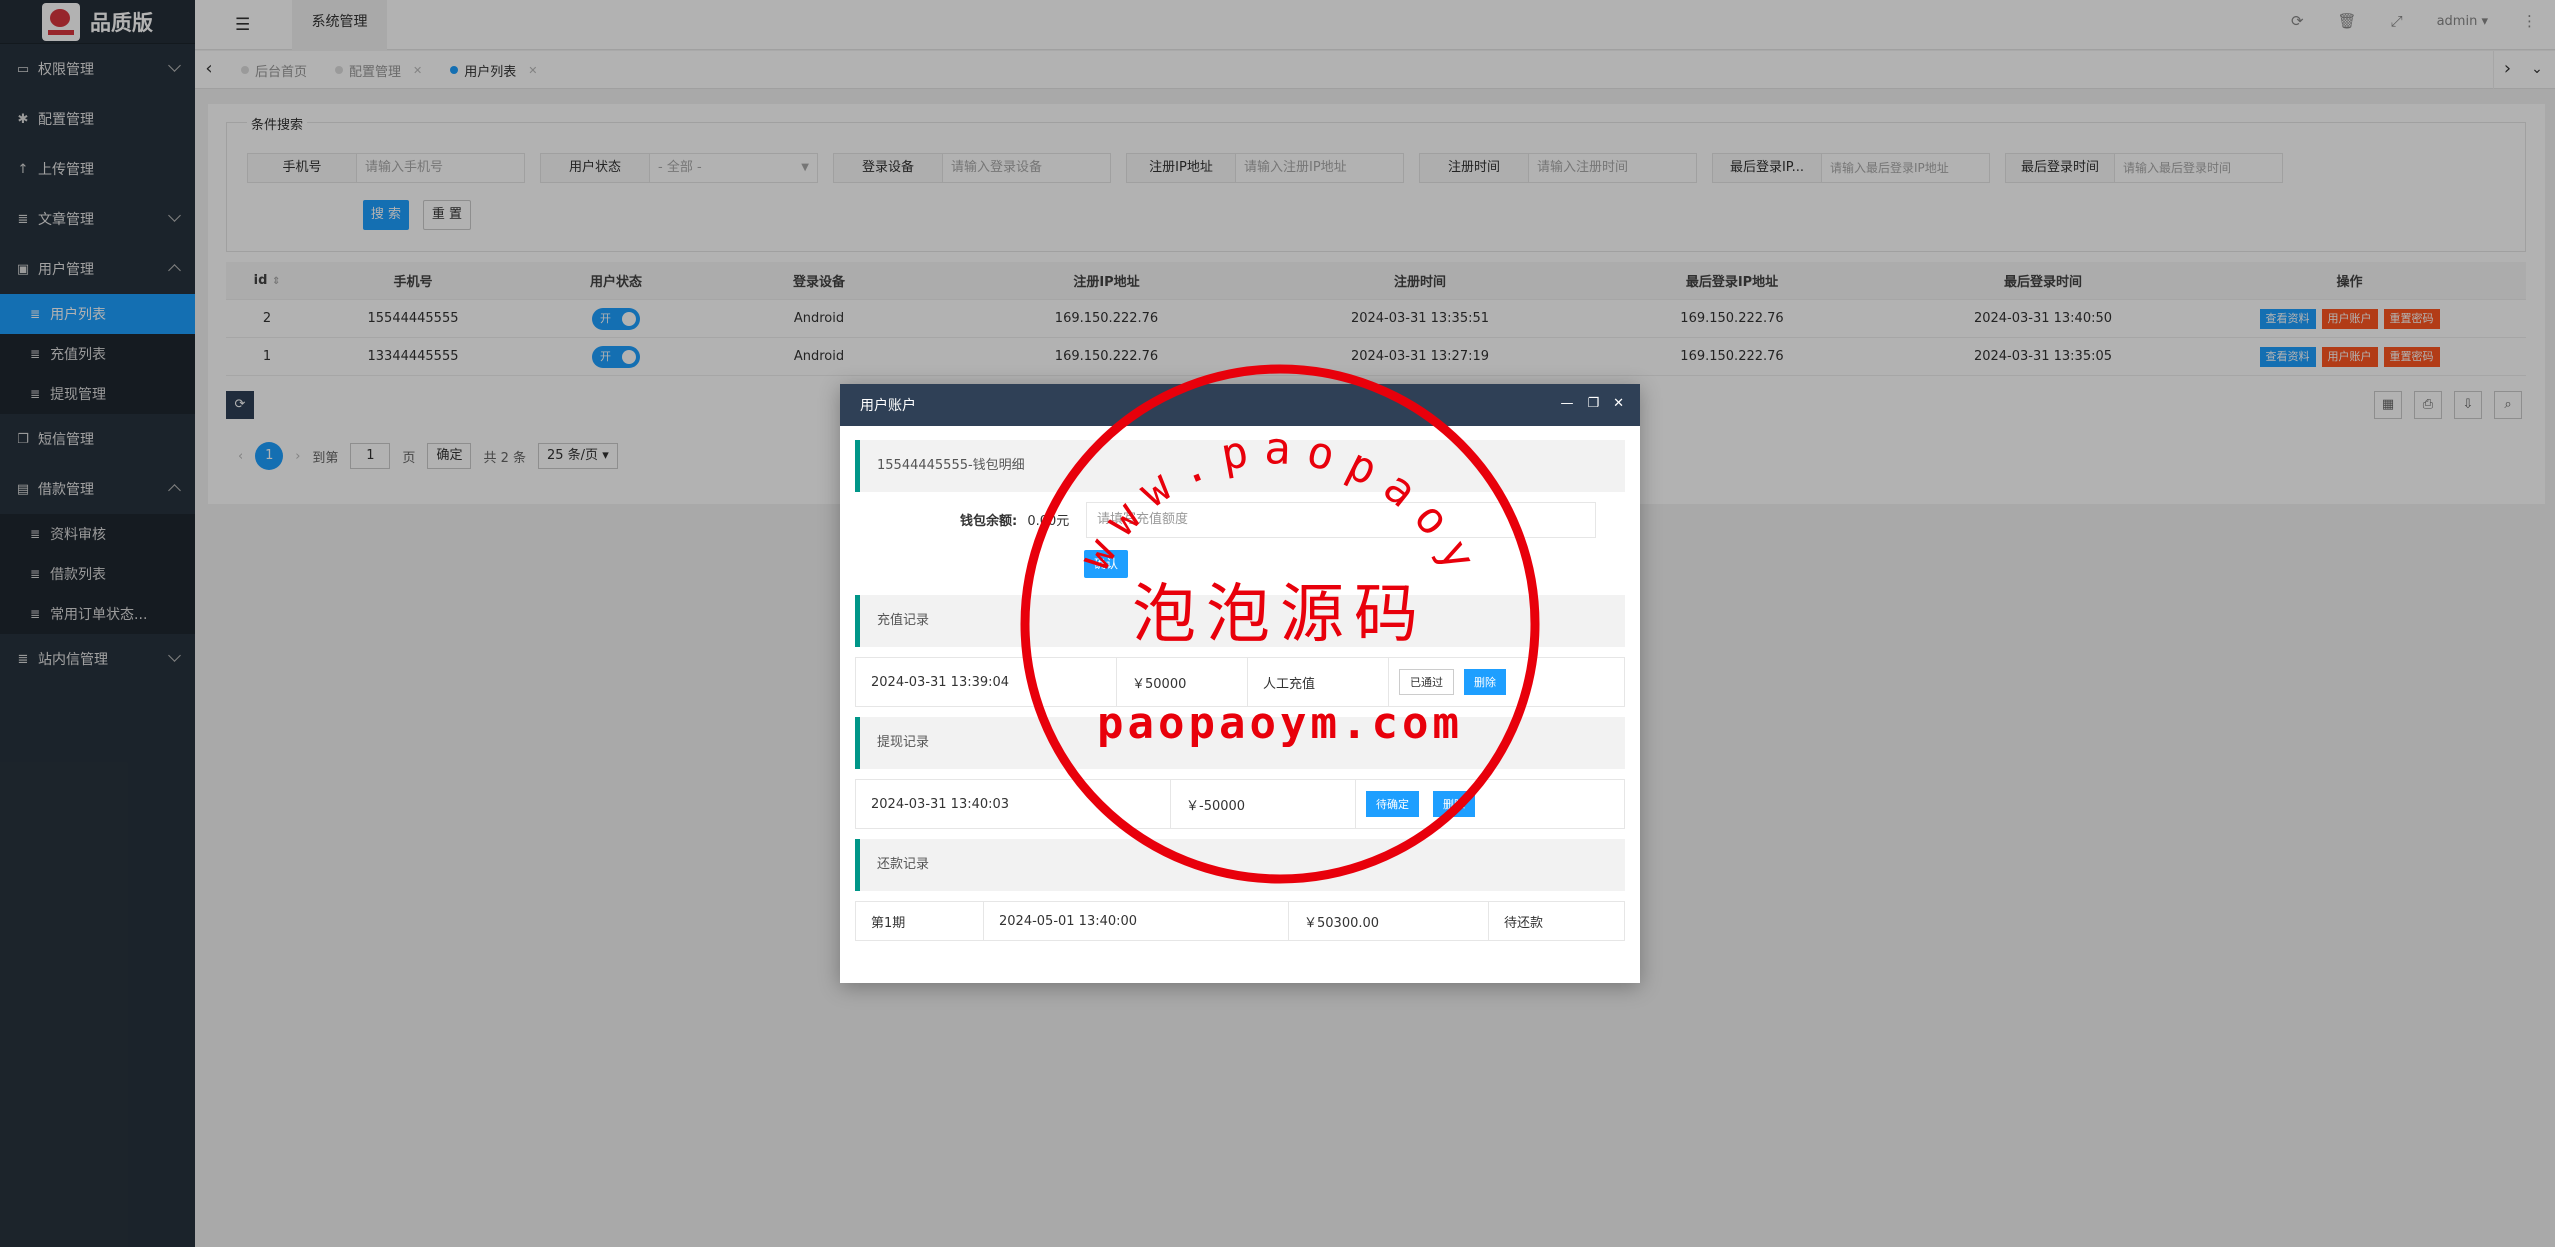 This screenshot has height=1247, width=2555. Describe the element at coordinates (1106, 564) in the screenshot. I see `confirm-button: 确认` at that location.